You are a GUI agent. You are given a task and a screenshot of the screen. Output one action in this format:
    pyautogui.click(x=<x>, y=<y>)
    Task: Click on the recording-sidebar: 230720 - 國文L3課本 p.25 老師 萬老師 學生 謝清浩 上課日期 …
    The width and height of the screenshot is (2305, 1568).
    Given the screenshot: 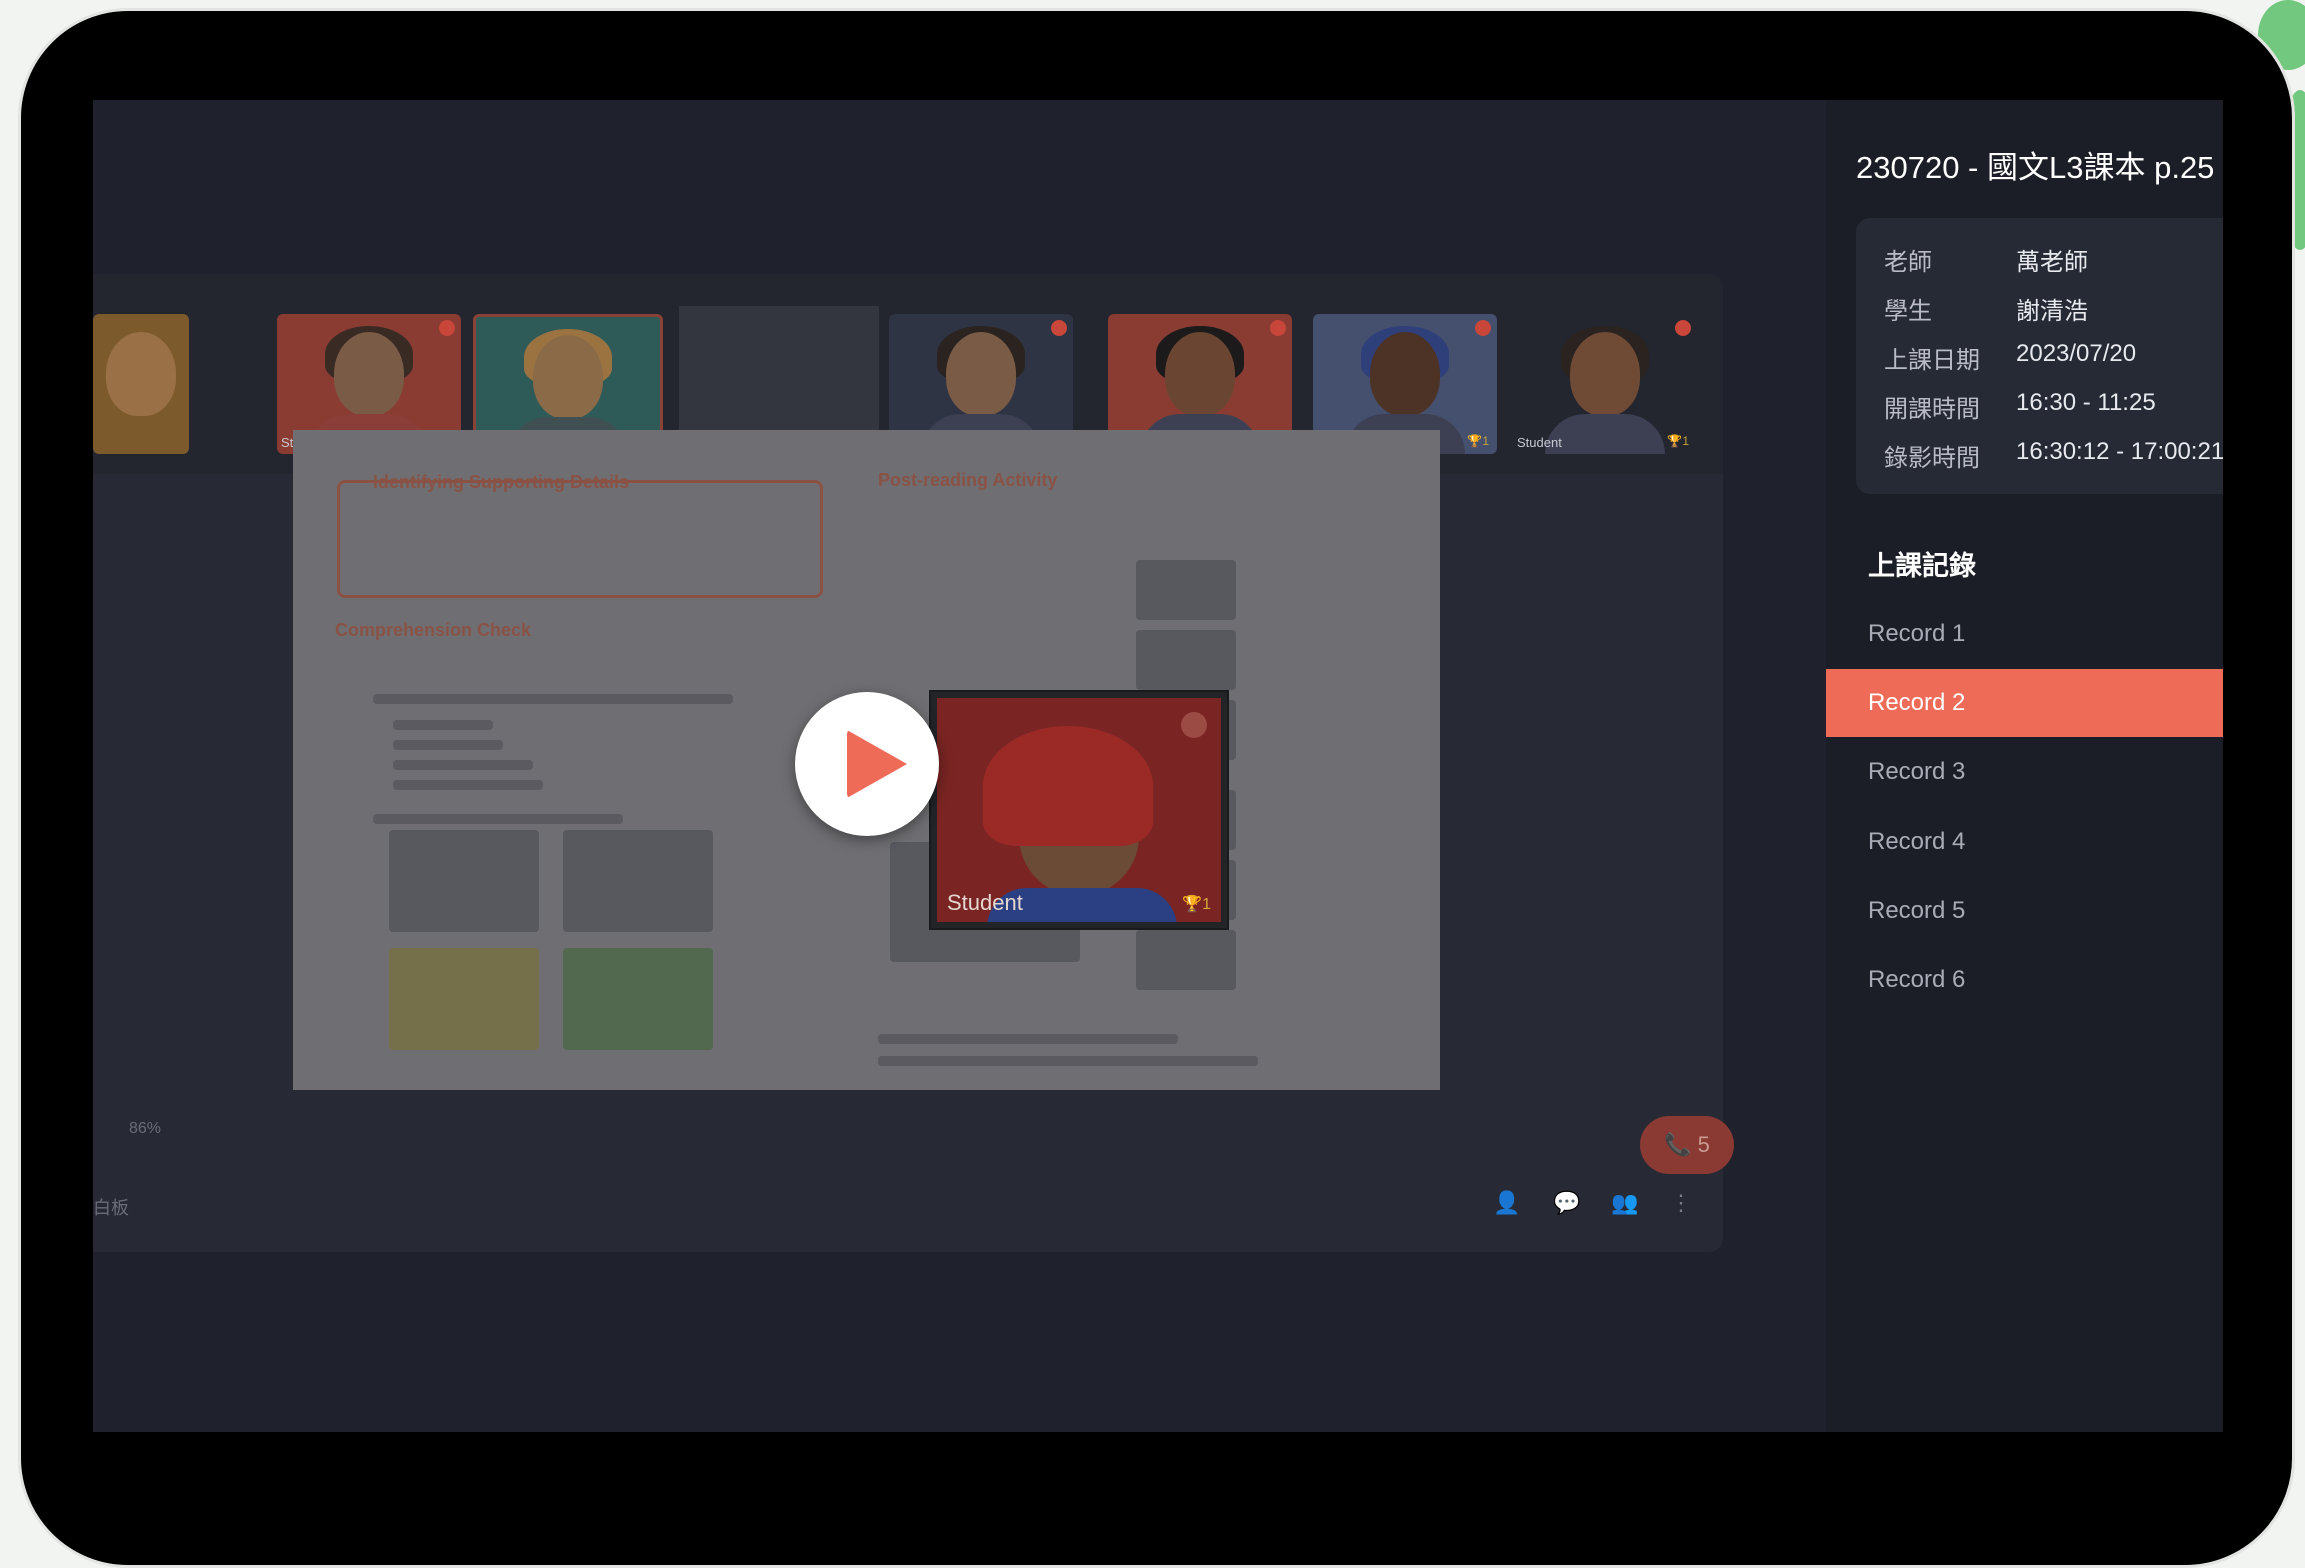 What is the action you would take?
    pyautogui.click(x=2024, y=766)
    